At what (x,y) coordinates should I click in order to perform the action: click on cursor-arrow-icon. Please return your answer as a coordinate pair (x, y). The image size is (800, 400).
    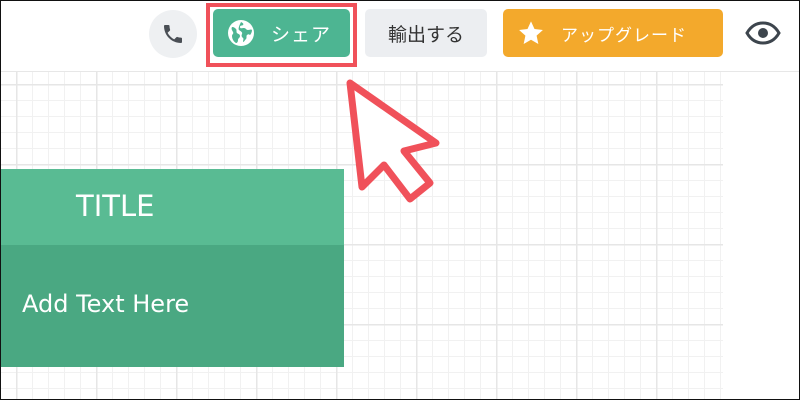
    Looking at the image, I should click on (393, 141).